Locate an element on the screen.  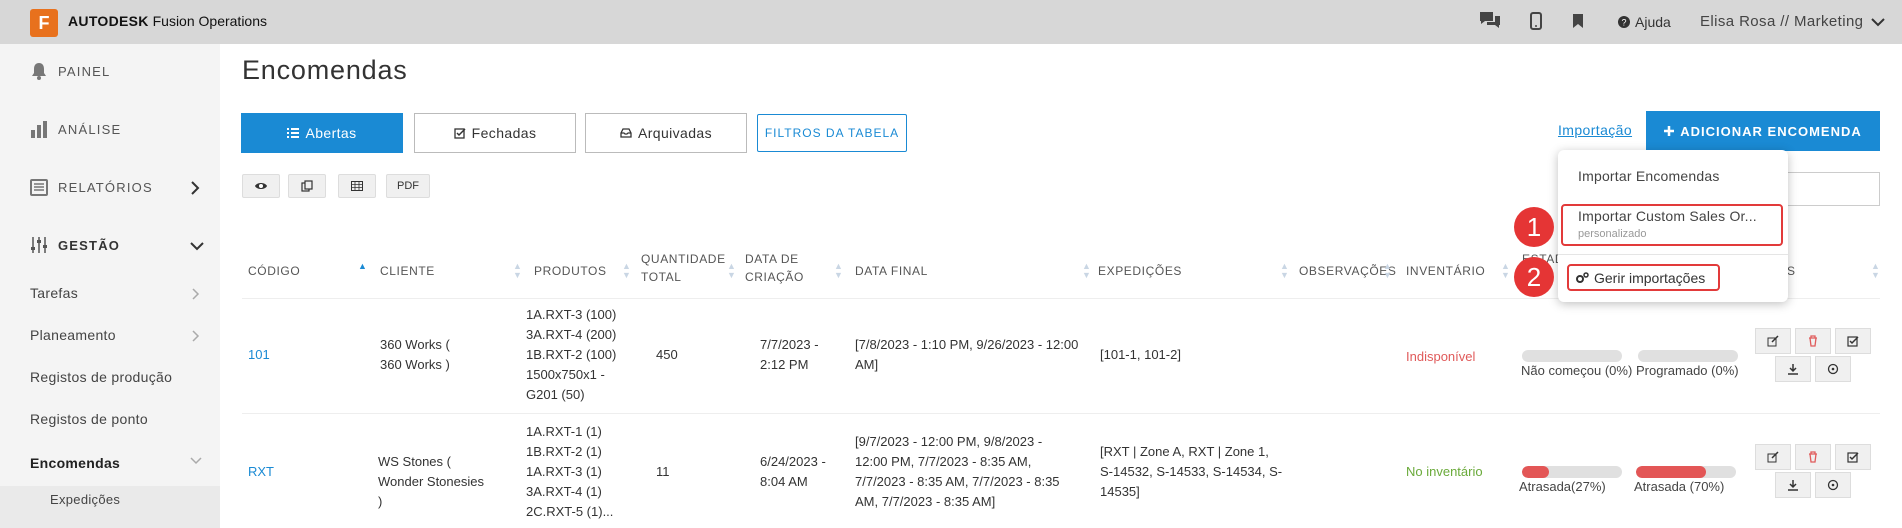
sidebar-item-label: ANÁLISE is located at coordinates (90, 129).